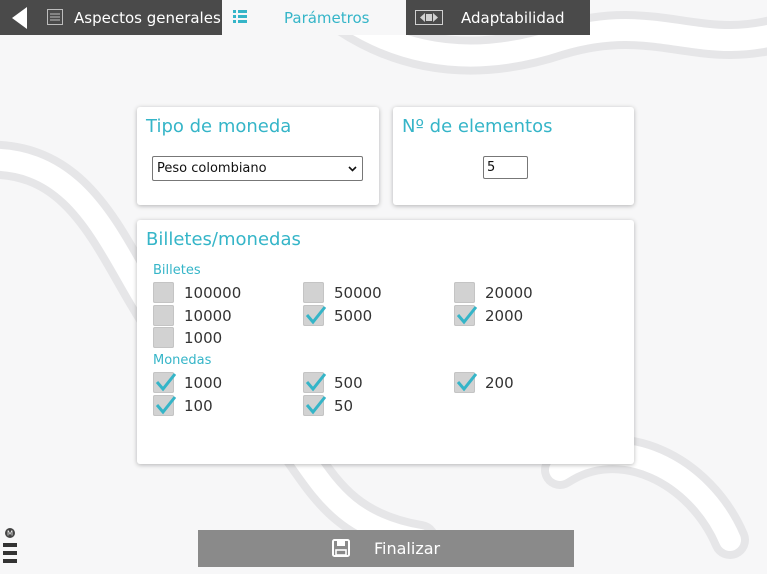 This screenshot has height=574, width=767. I want to click on bill-checkbox-10000: 10000, so click(192, 316).